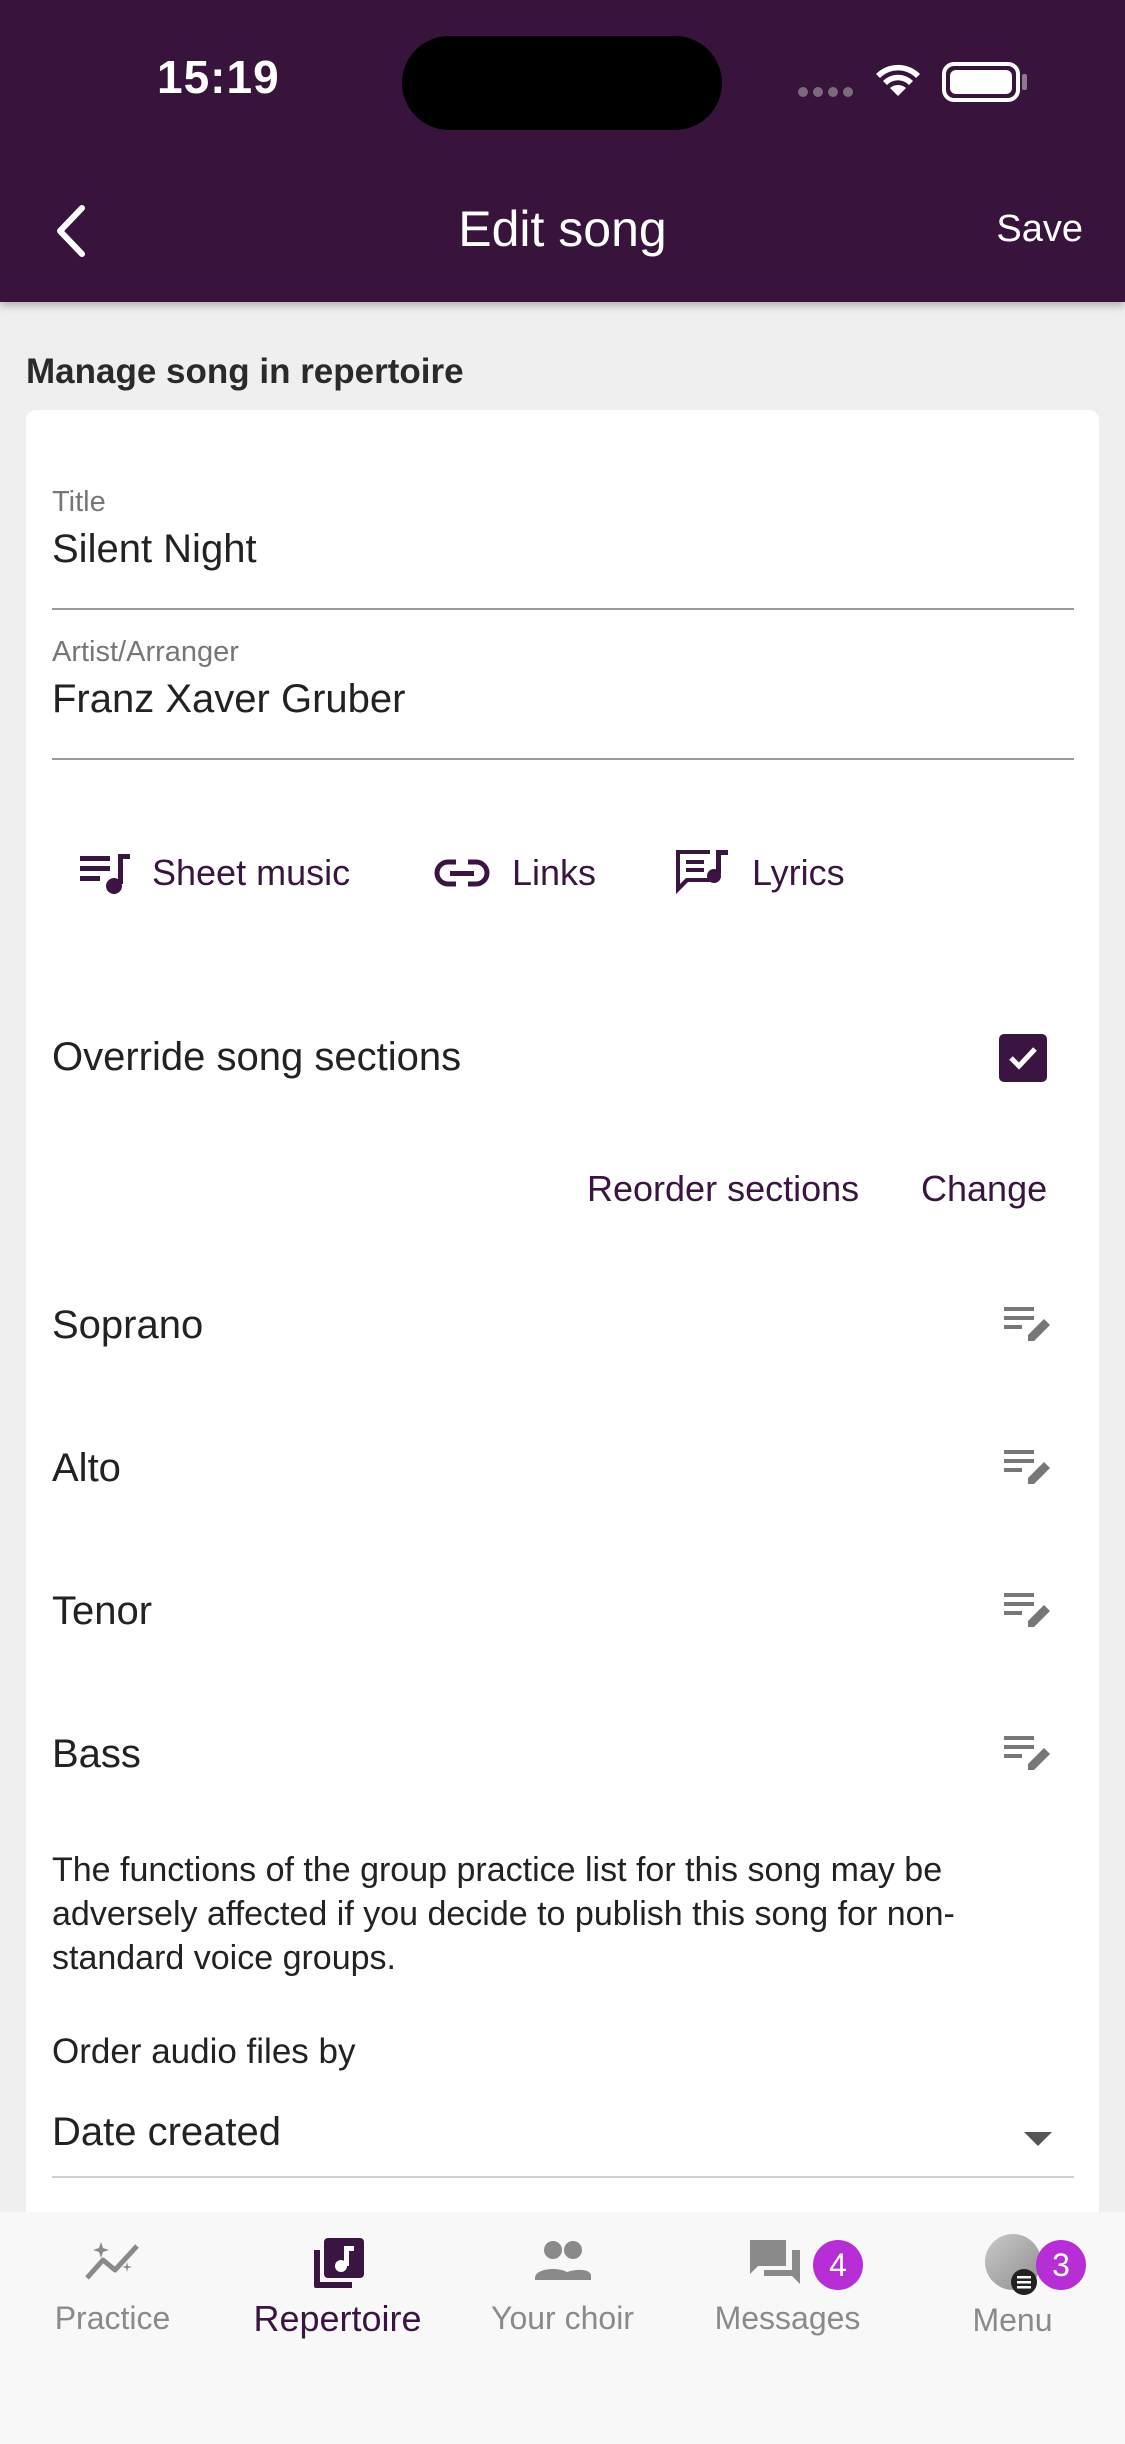 This screenshot has width=1125, height=2444. What do you see at coordinates (774, 2262) in the screenshot?
I see `chat-icon` at bounding box center [774, 2262].